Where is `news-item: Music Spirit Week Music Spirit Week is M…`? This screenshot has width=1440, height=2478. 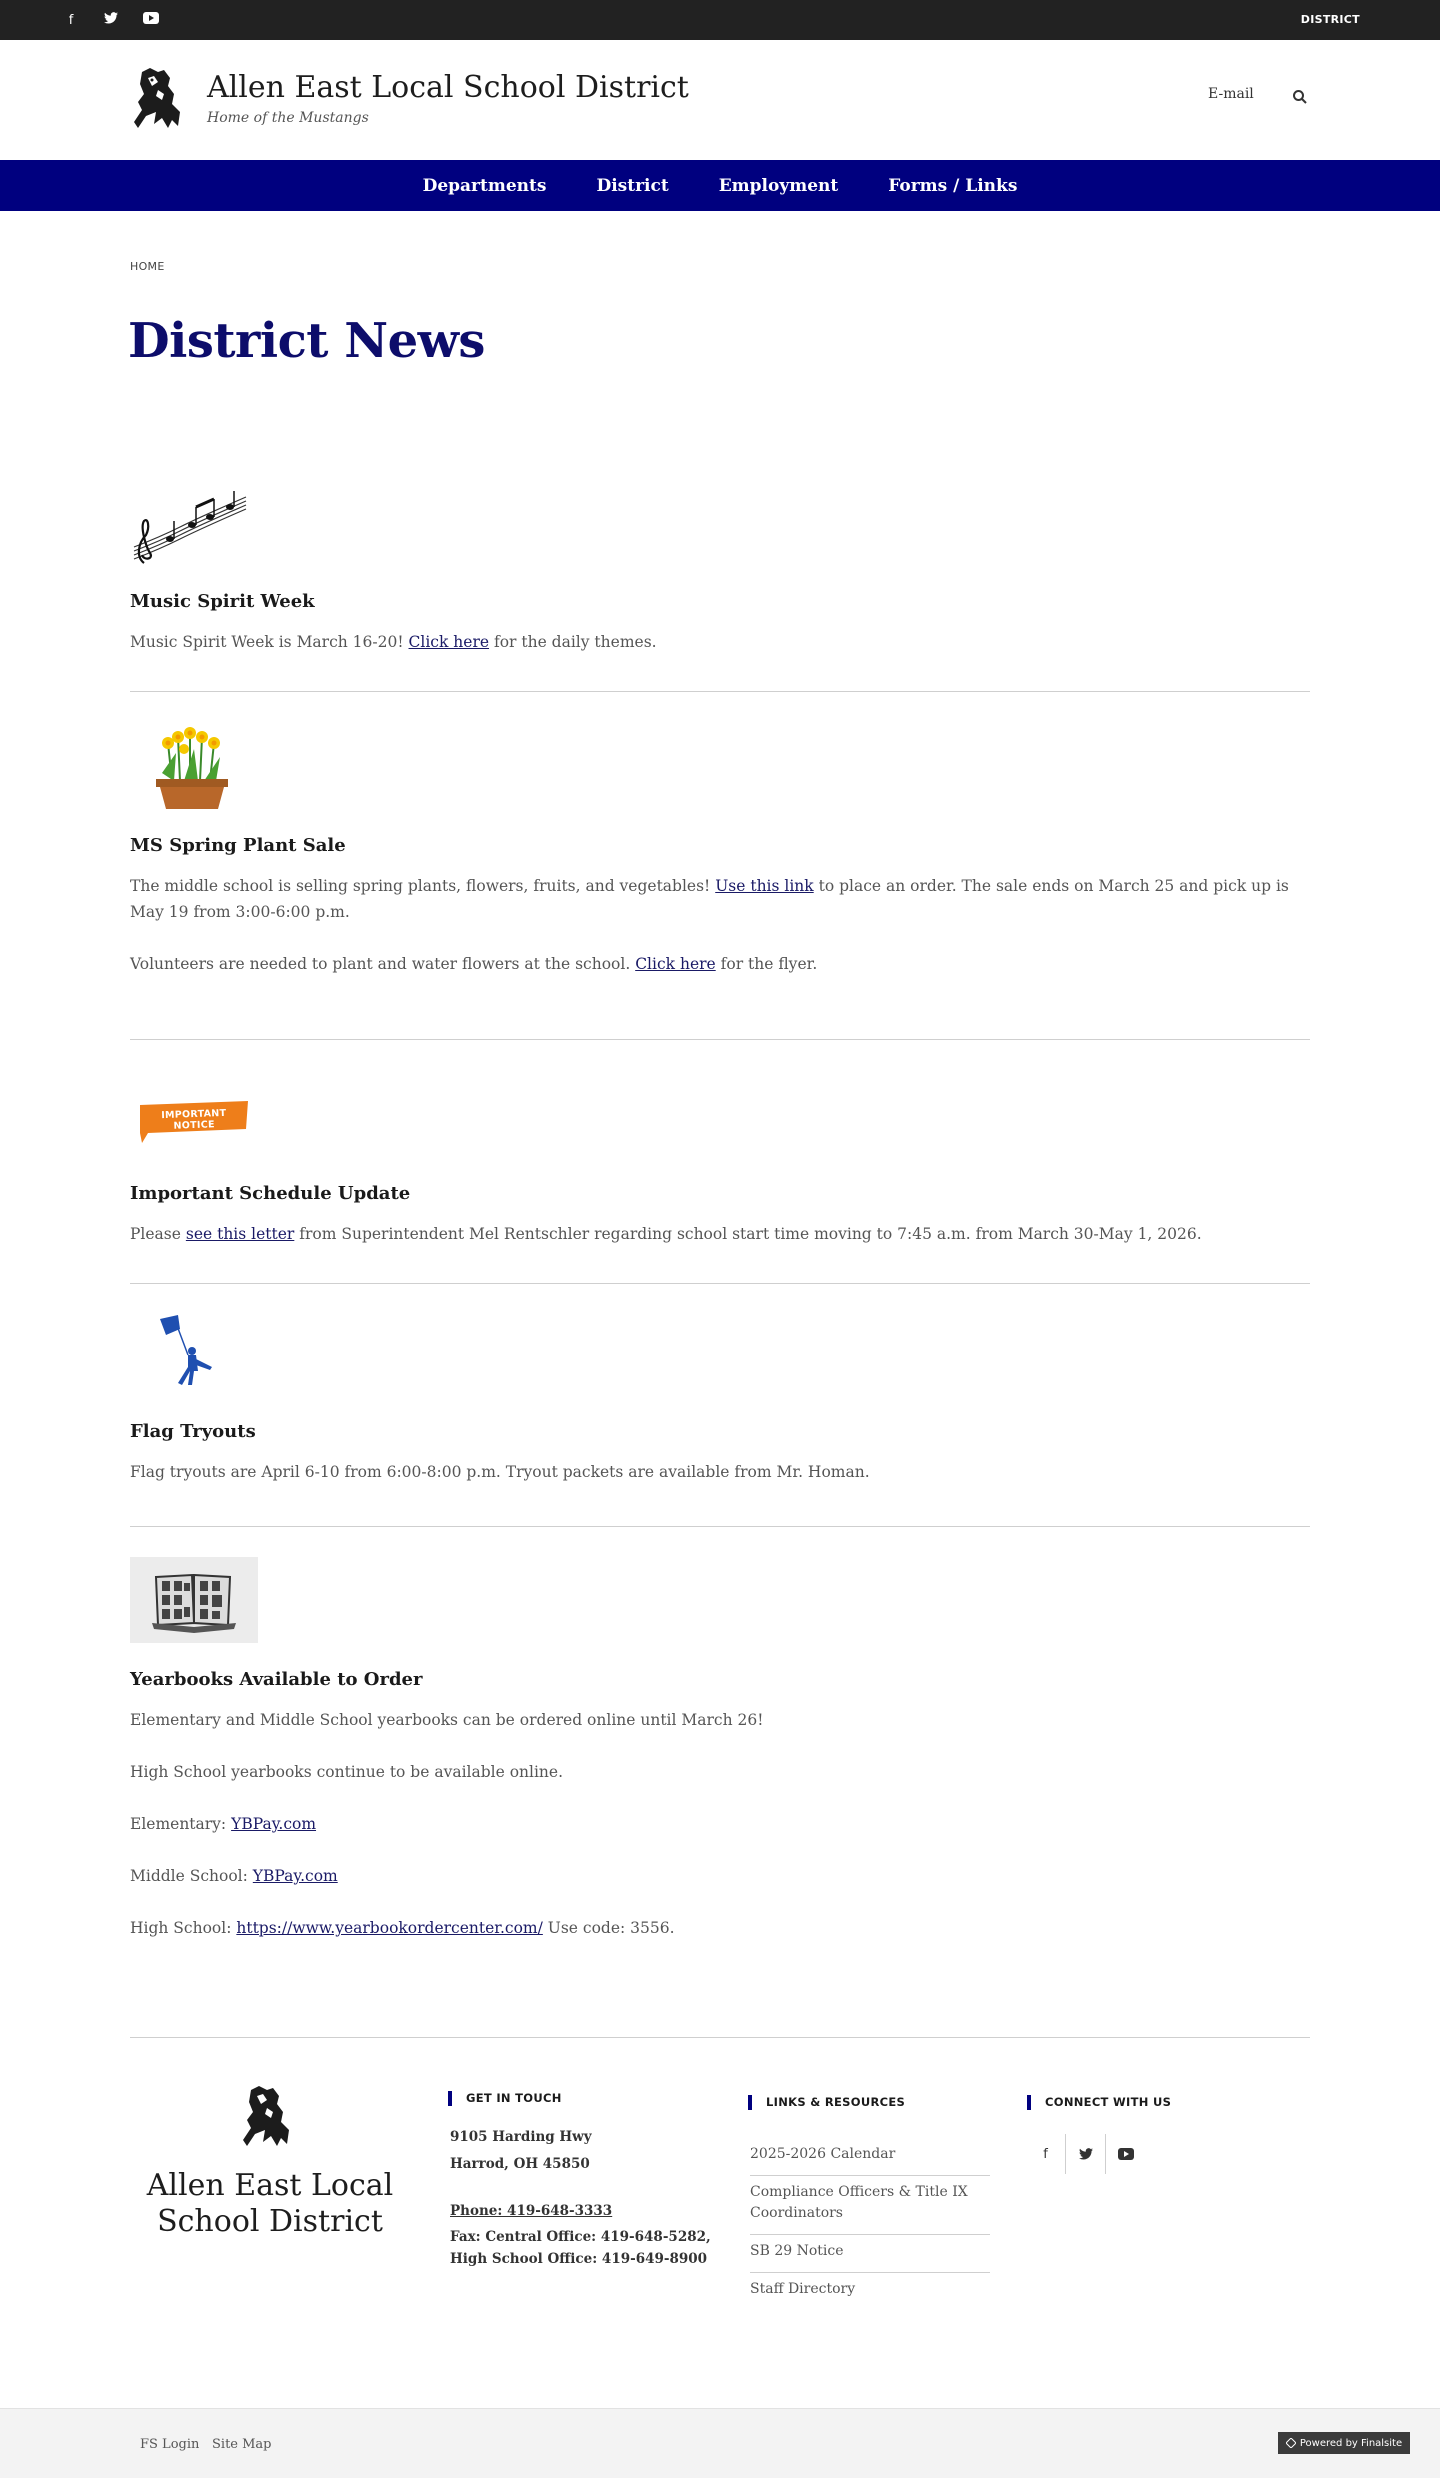
news-item: Music Spirit Week Music Spirit Week is M… is located at coordinates (720, 572).